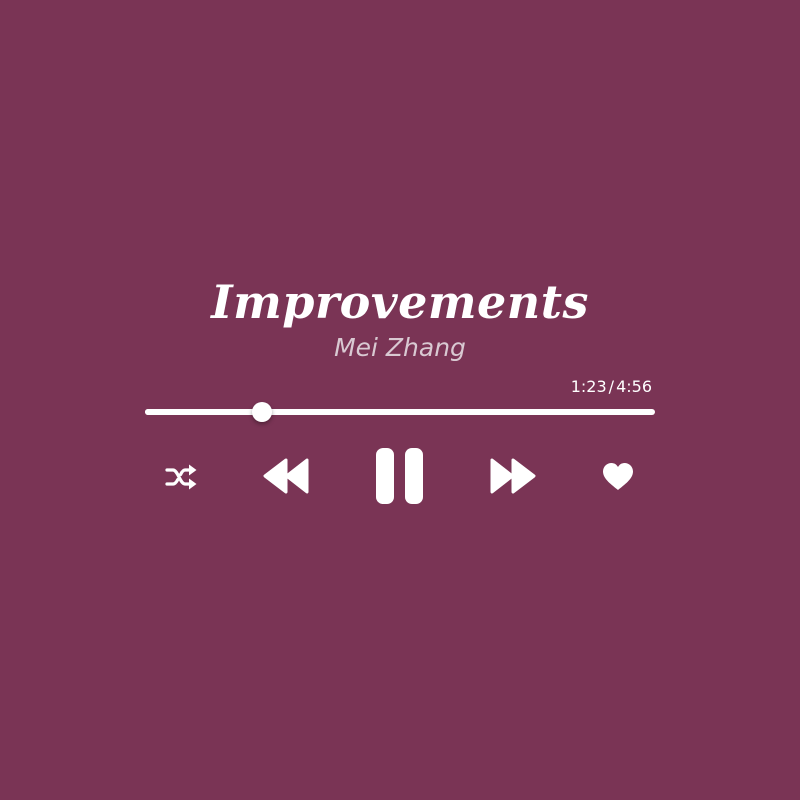 Image resolution: width=800 pixels, height=800 pixels. I want to click on rewind-button, so click(286, 476).